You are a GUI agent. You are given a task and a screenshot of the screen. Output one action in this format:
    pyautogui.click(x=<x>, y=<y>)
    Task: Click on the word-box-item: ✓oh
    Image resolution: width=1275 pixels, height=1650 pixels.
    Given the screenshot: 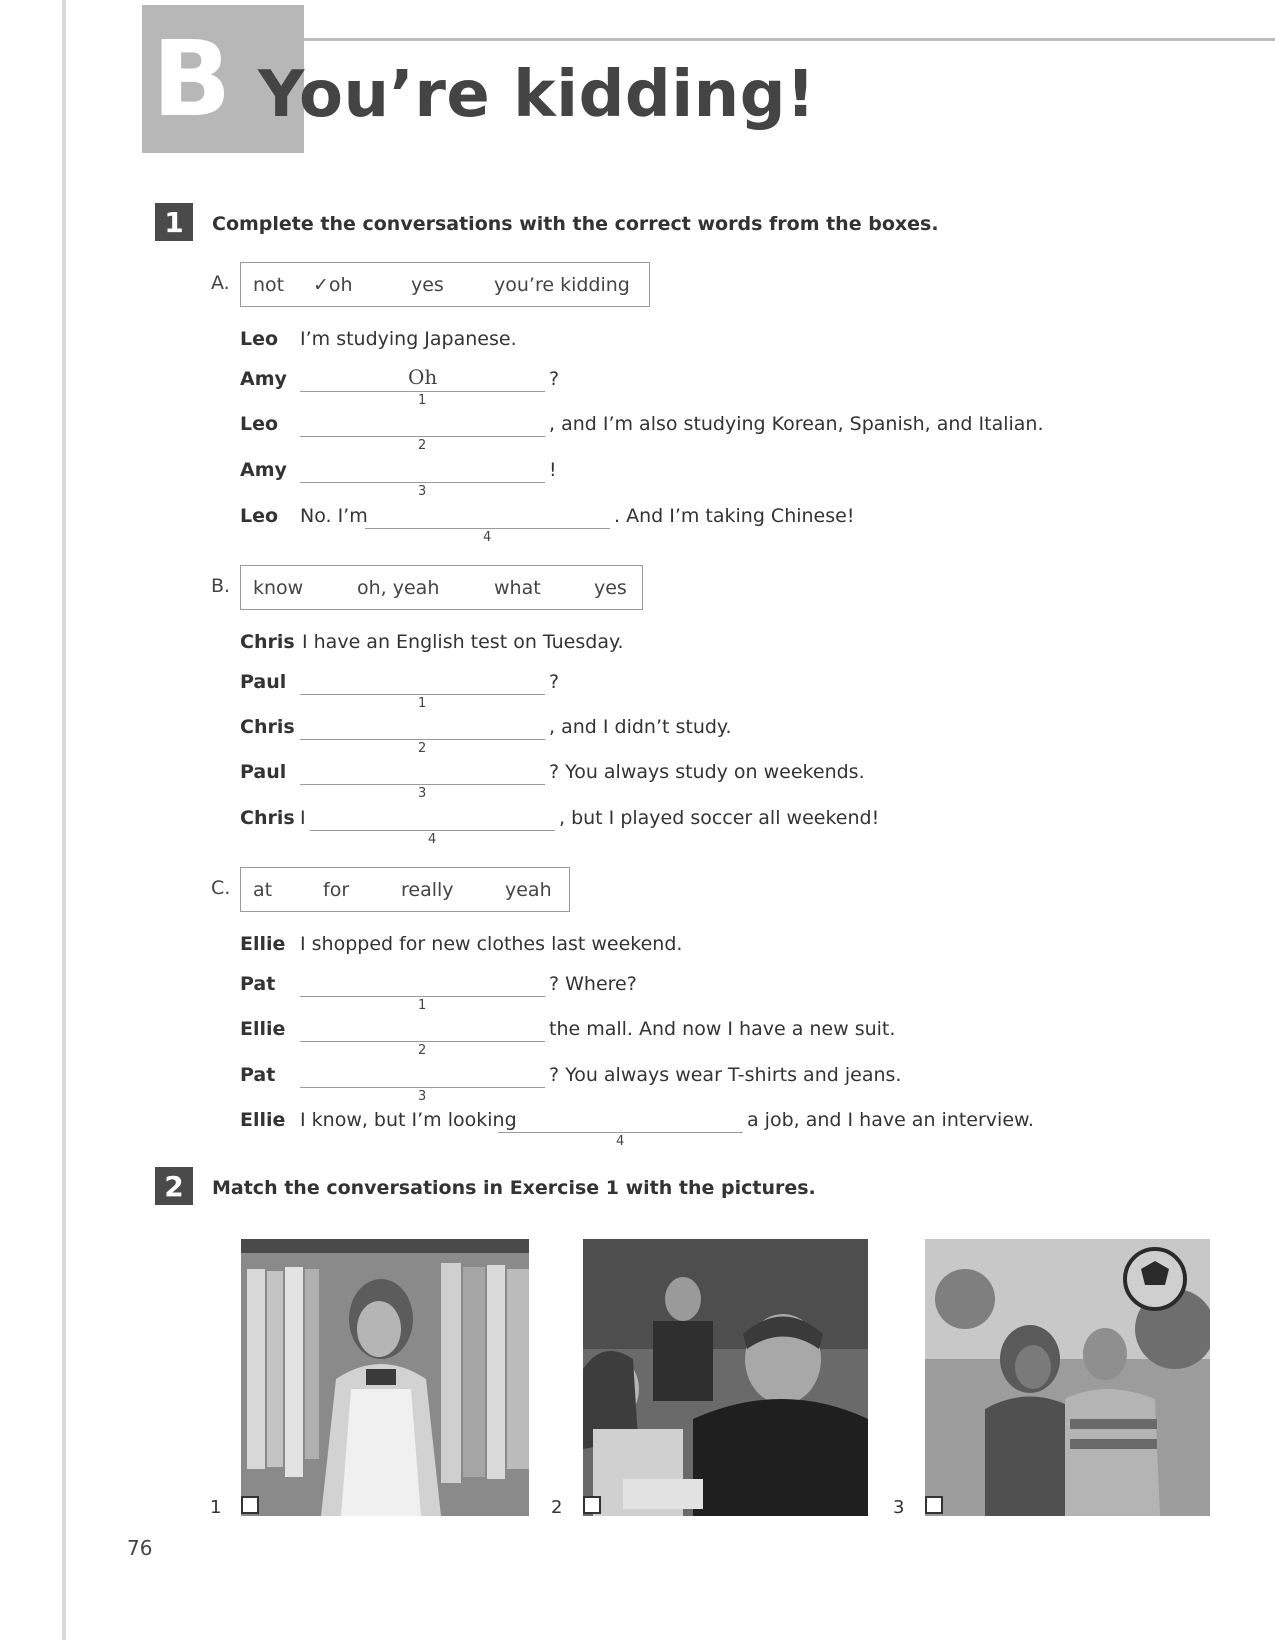 What is the action you would take?
    pyautogui.click(x=333, y=285)
    